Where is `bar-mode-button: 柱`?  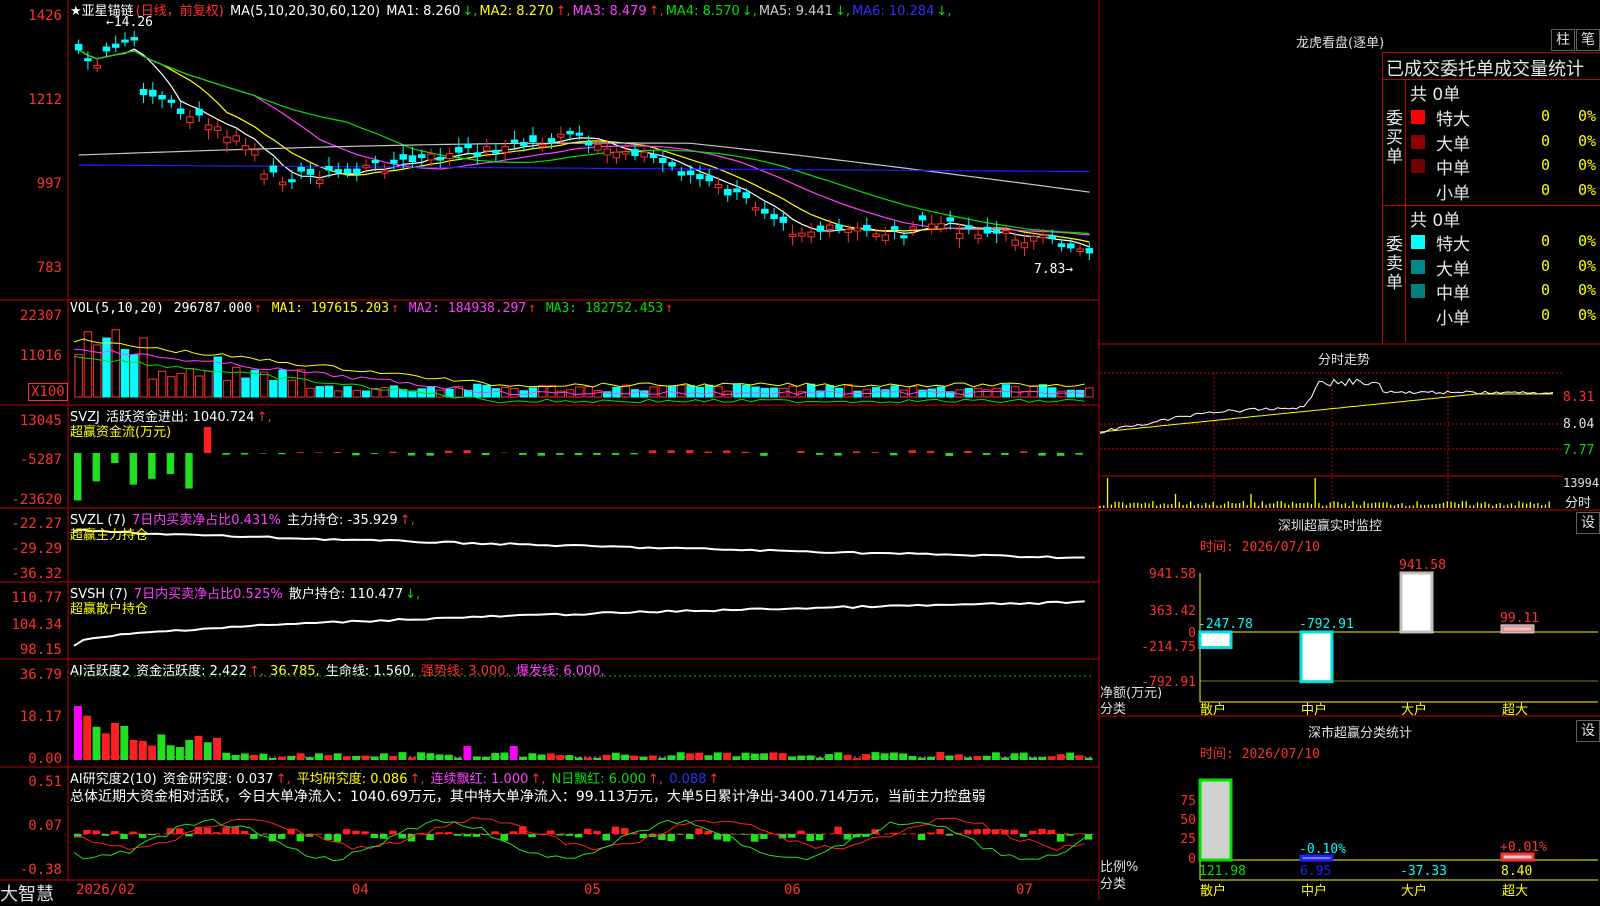 bar-mode-button: 柱 is located at coordinates (1563, 40).